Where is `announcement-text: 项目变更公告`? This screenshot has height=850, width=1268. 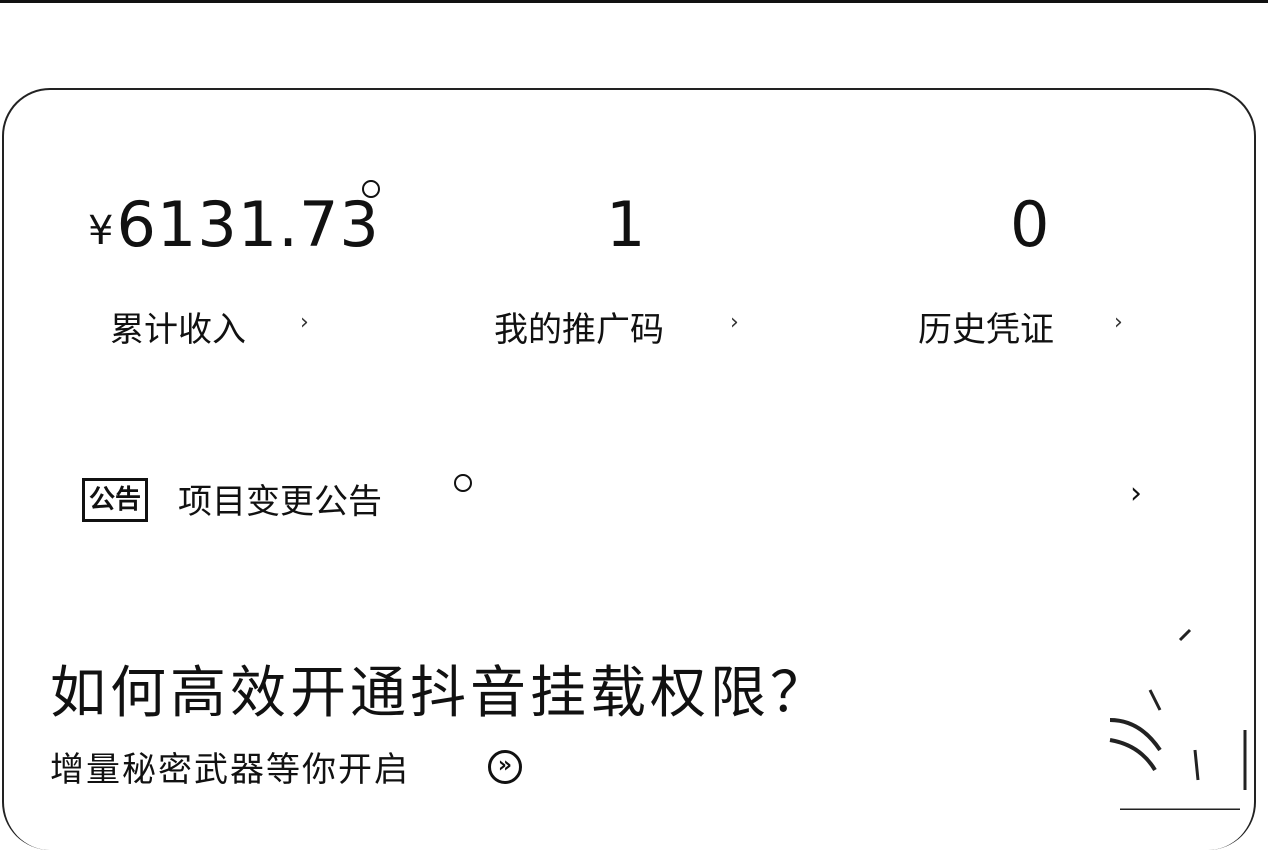
announcement-text: 项目变更公告 is located at coordinates (280, 502).